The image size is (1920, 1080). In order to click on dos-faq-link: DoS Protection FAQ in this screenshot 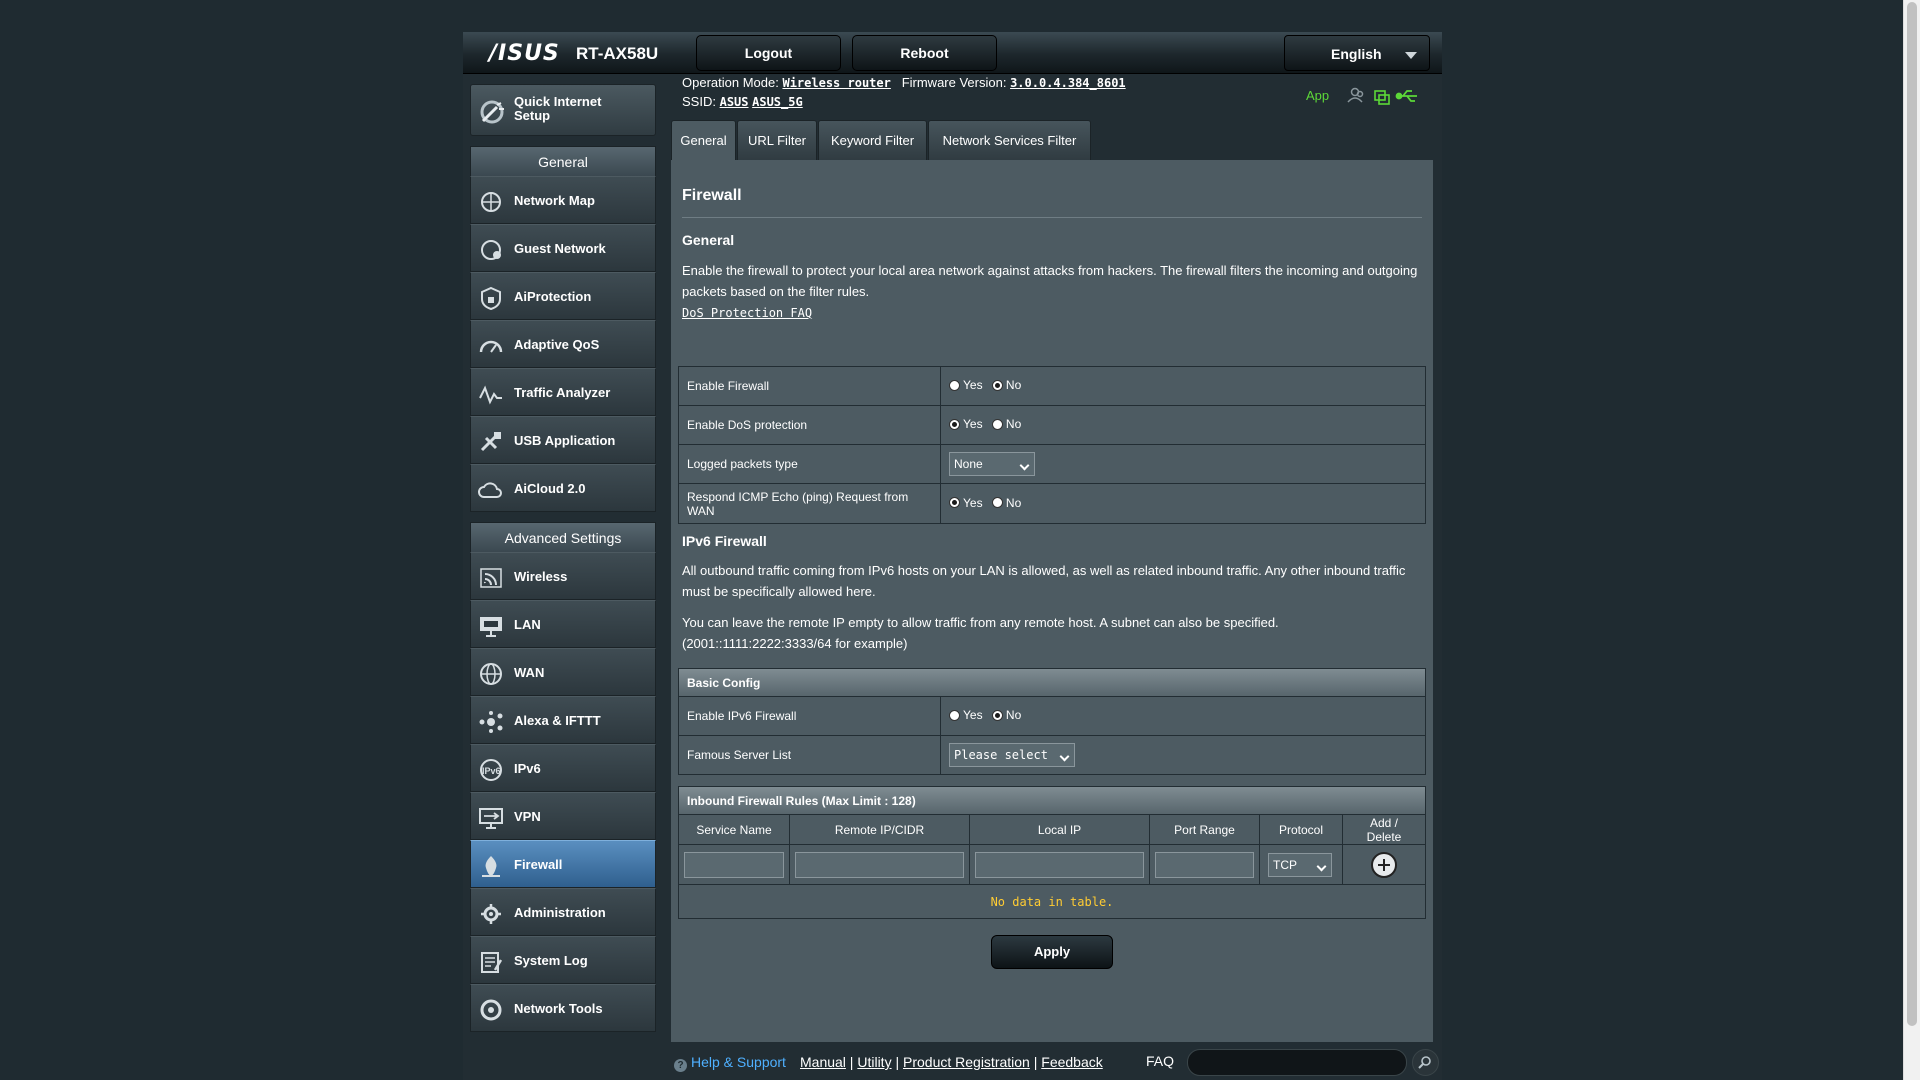, I will do `click(747, 313)`.